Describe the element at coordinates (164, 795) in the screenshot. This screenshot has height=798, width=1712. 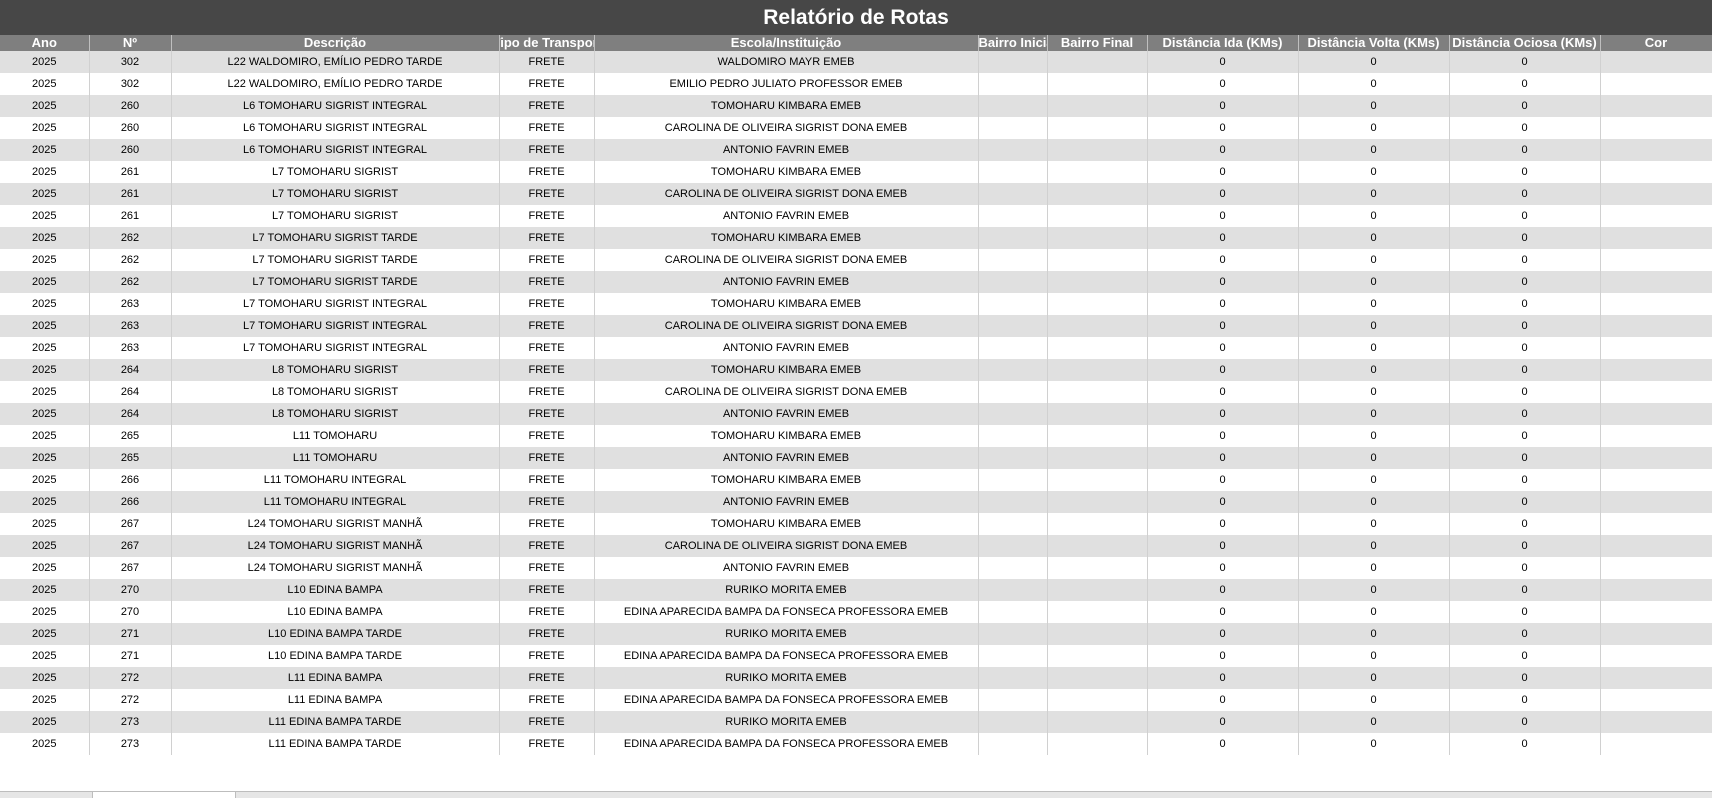
I see `sheet-tab` at that location.